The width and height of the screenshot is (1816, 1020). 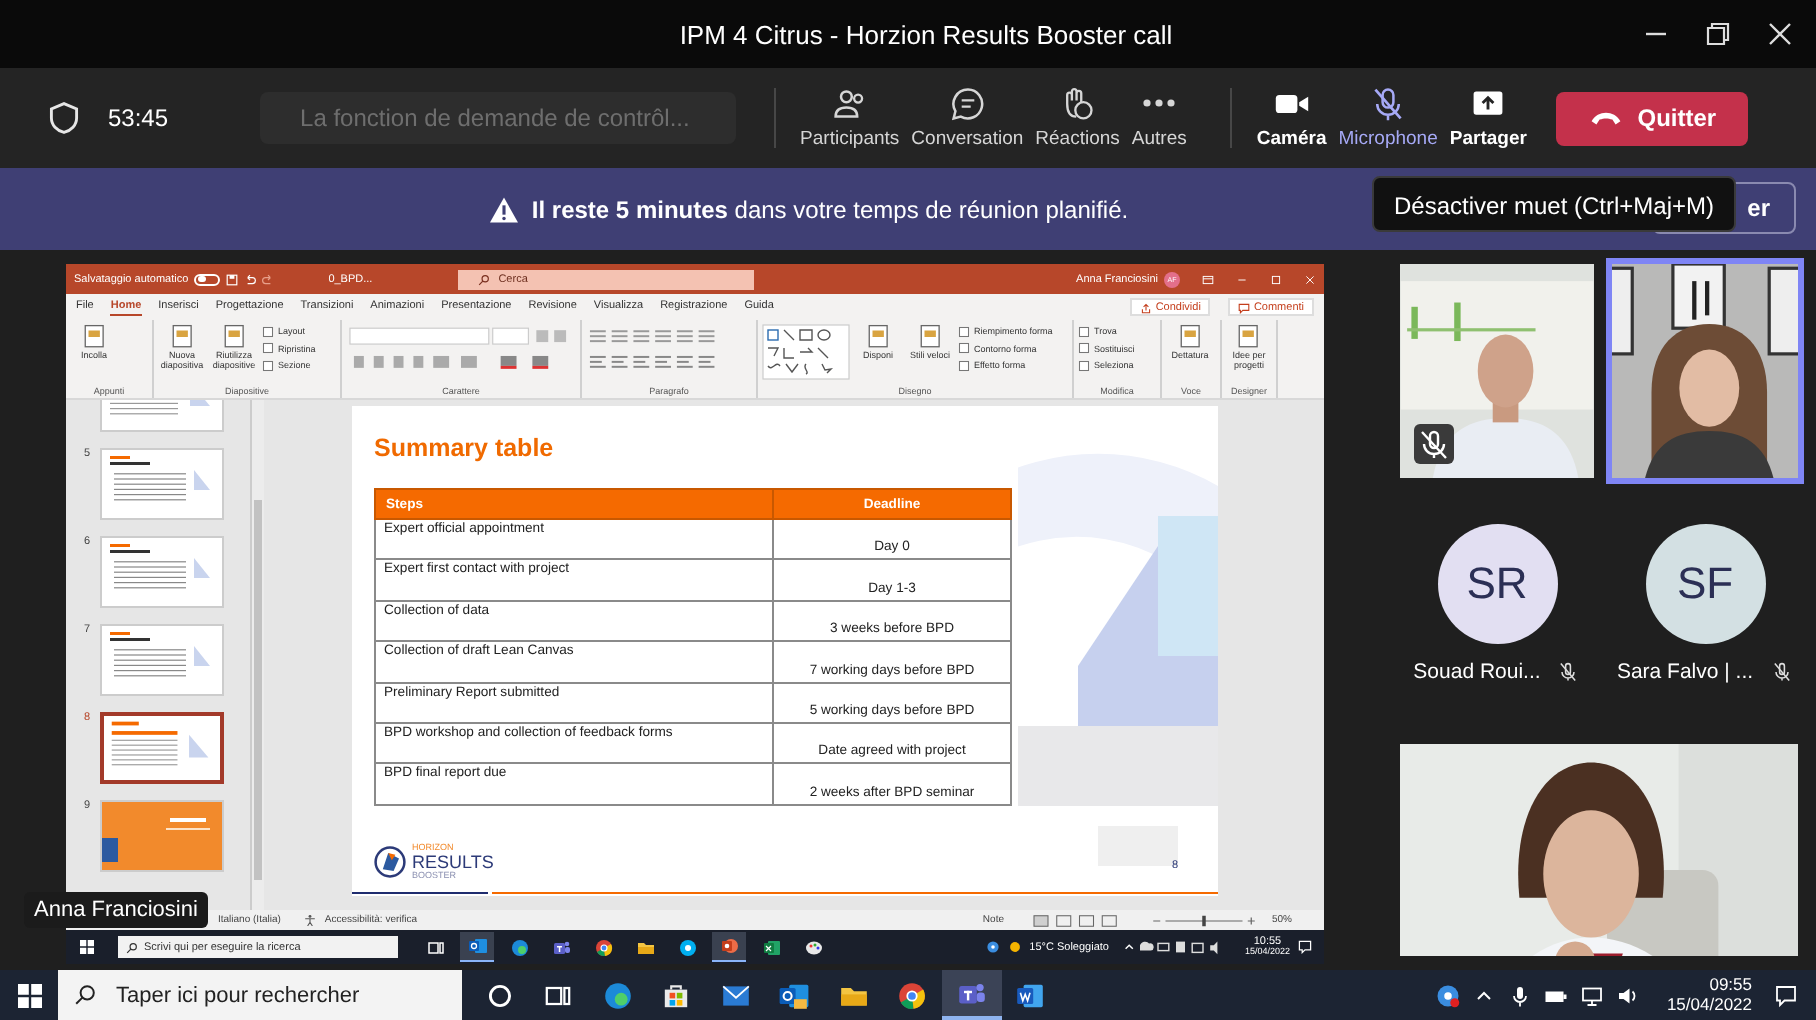 What do you see at coordinates (1554, 204) in the screenshot?
I see `tooltip: Désactiver muet (Ctrl+Maj+M)` at bounding box center [1554, 204].